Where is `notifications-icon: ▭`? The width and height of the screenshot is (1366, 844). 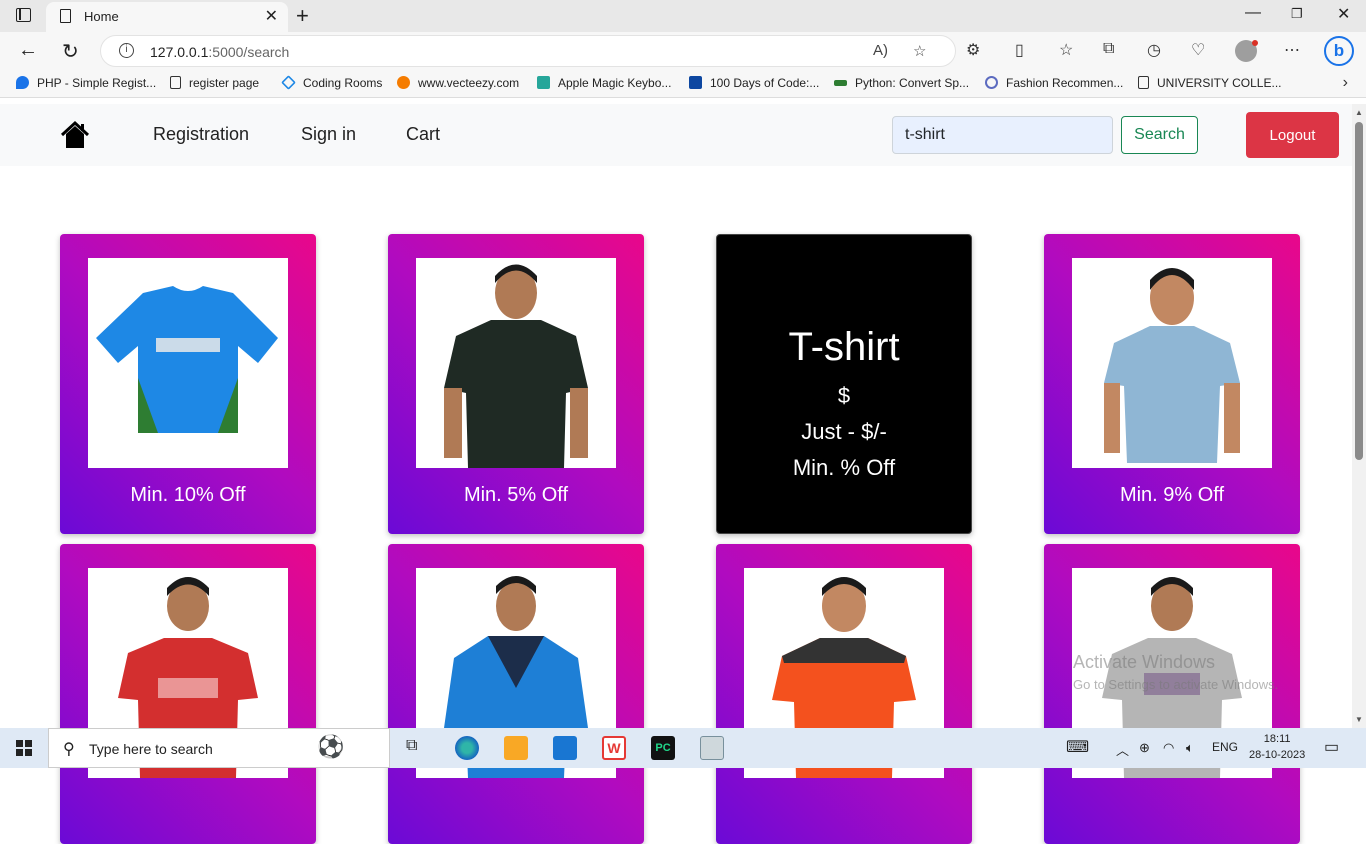 notifications-icon: ▭ is located at coordinates (1331, 747).